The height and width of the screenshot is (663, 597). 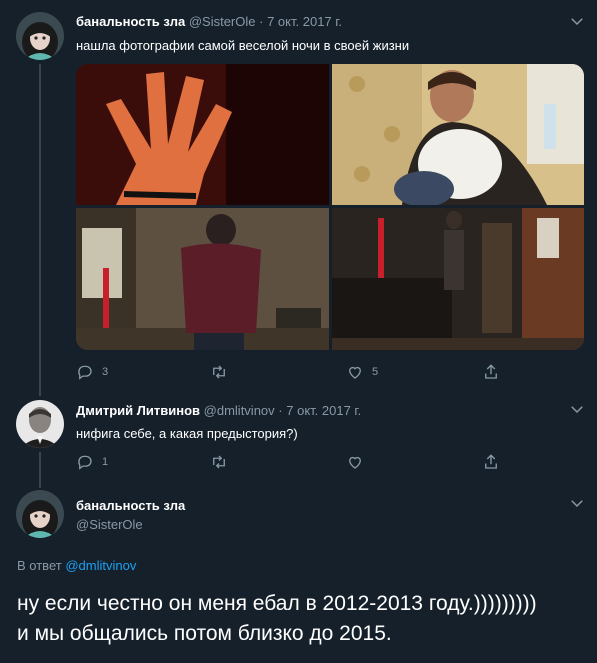 What do you see at coordinates (105, 462) in the screenshot?
I see `reply-count: 1` at bounding box center [105, 462].